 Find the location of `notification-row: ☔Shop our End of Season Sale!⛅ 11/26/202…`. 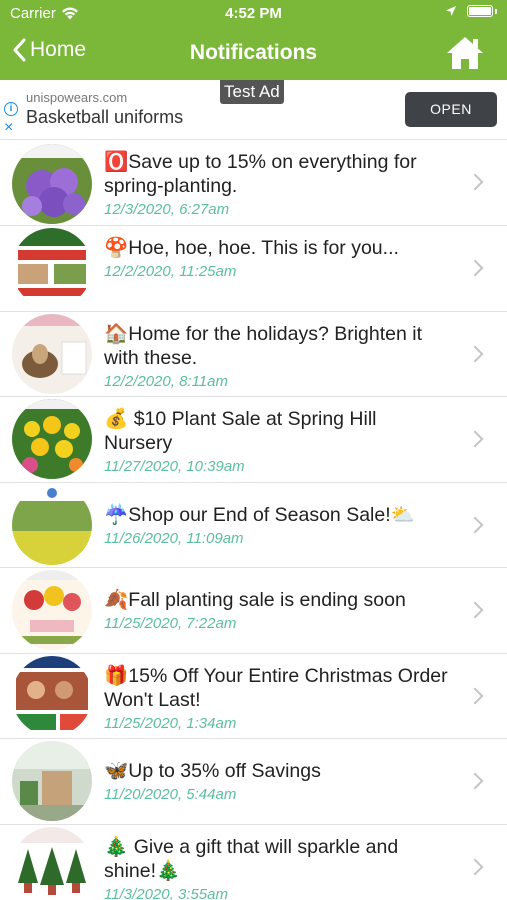

notification-row: ☔Shop our End of Season Sale!⛅ 11/26/202… is located at coordinates (253, 525).